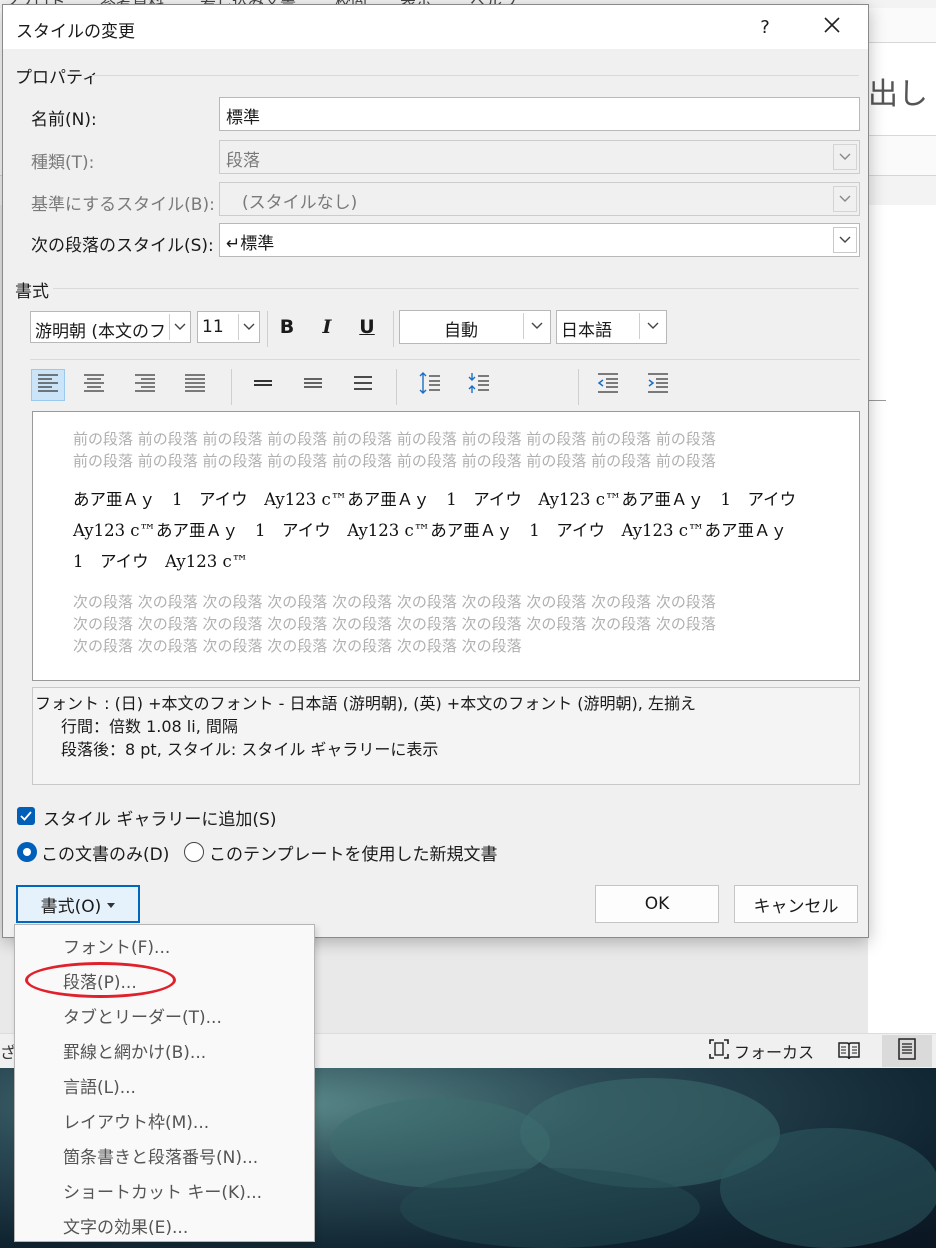  I want to click on bold-button: B, so click(287, 327).